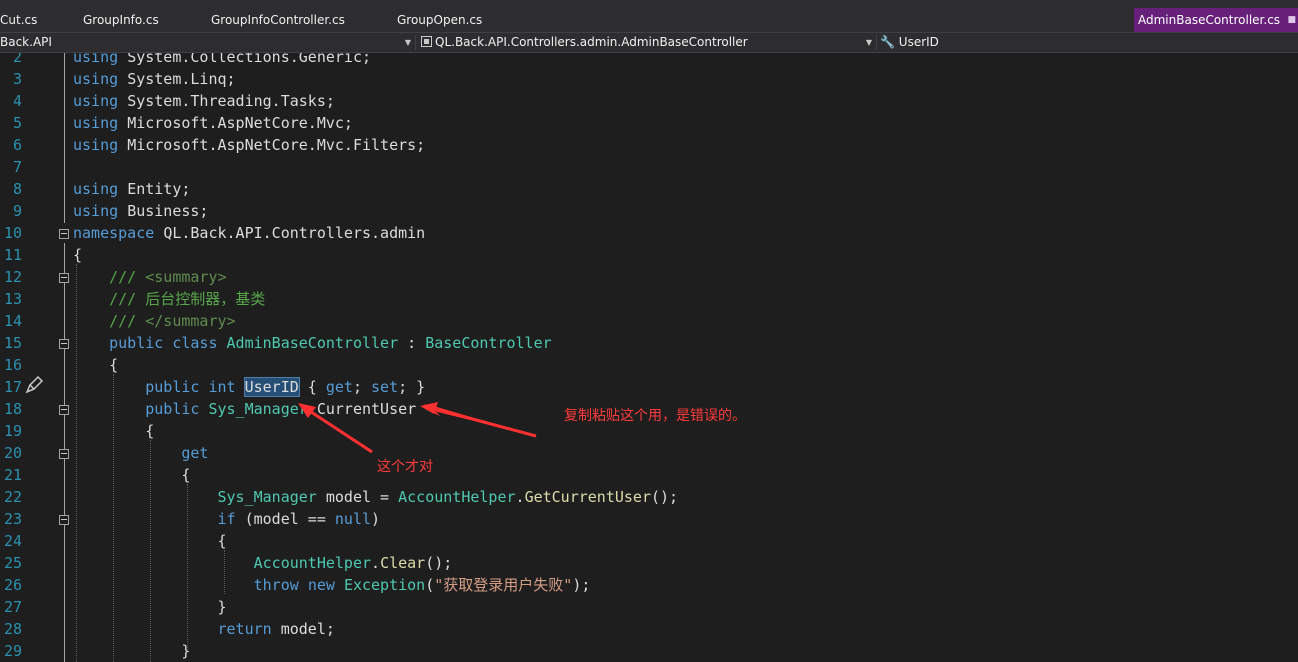  Describe the element at coordinates (649, 277) in the screenshot. I see `code-line: 12 /// <summary>` at that location.